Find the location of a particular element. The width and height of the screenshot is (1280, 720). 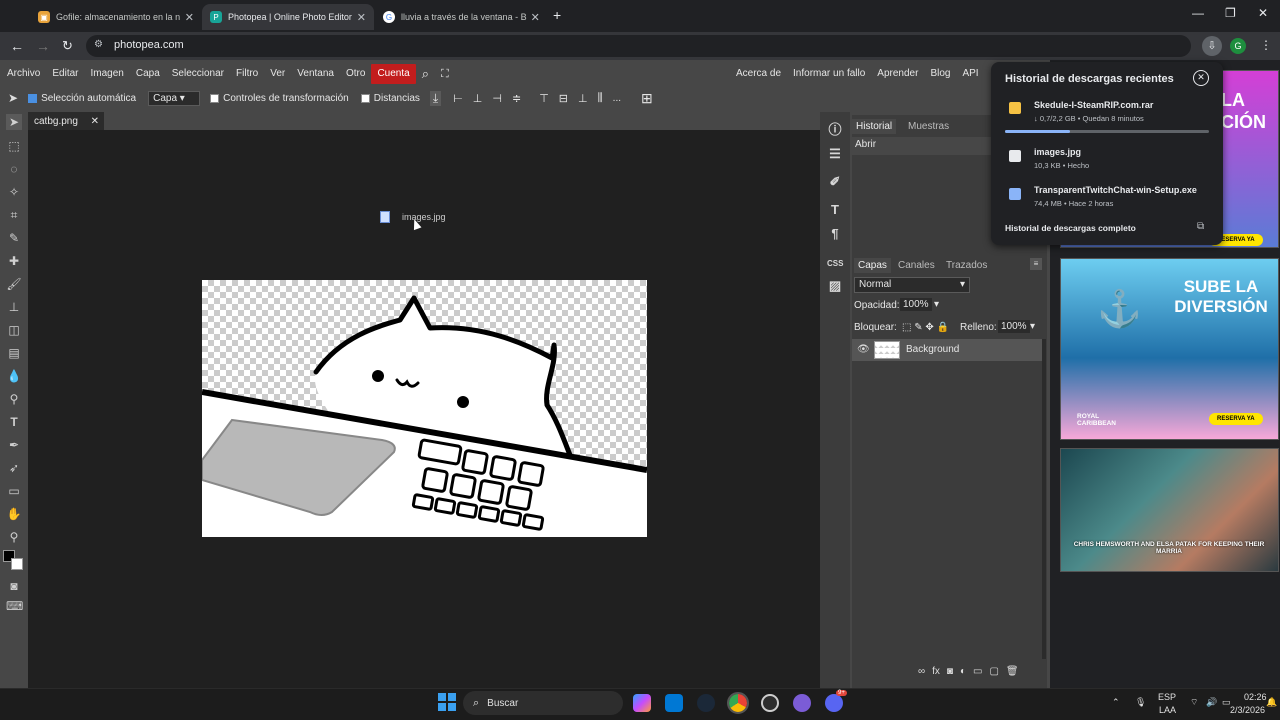

link-layers-icon: ∞ is located at coordinates (921, 671).